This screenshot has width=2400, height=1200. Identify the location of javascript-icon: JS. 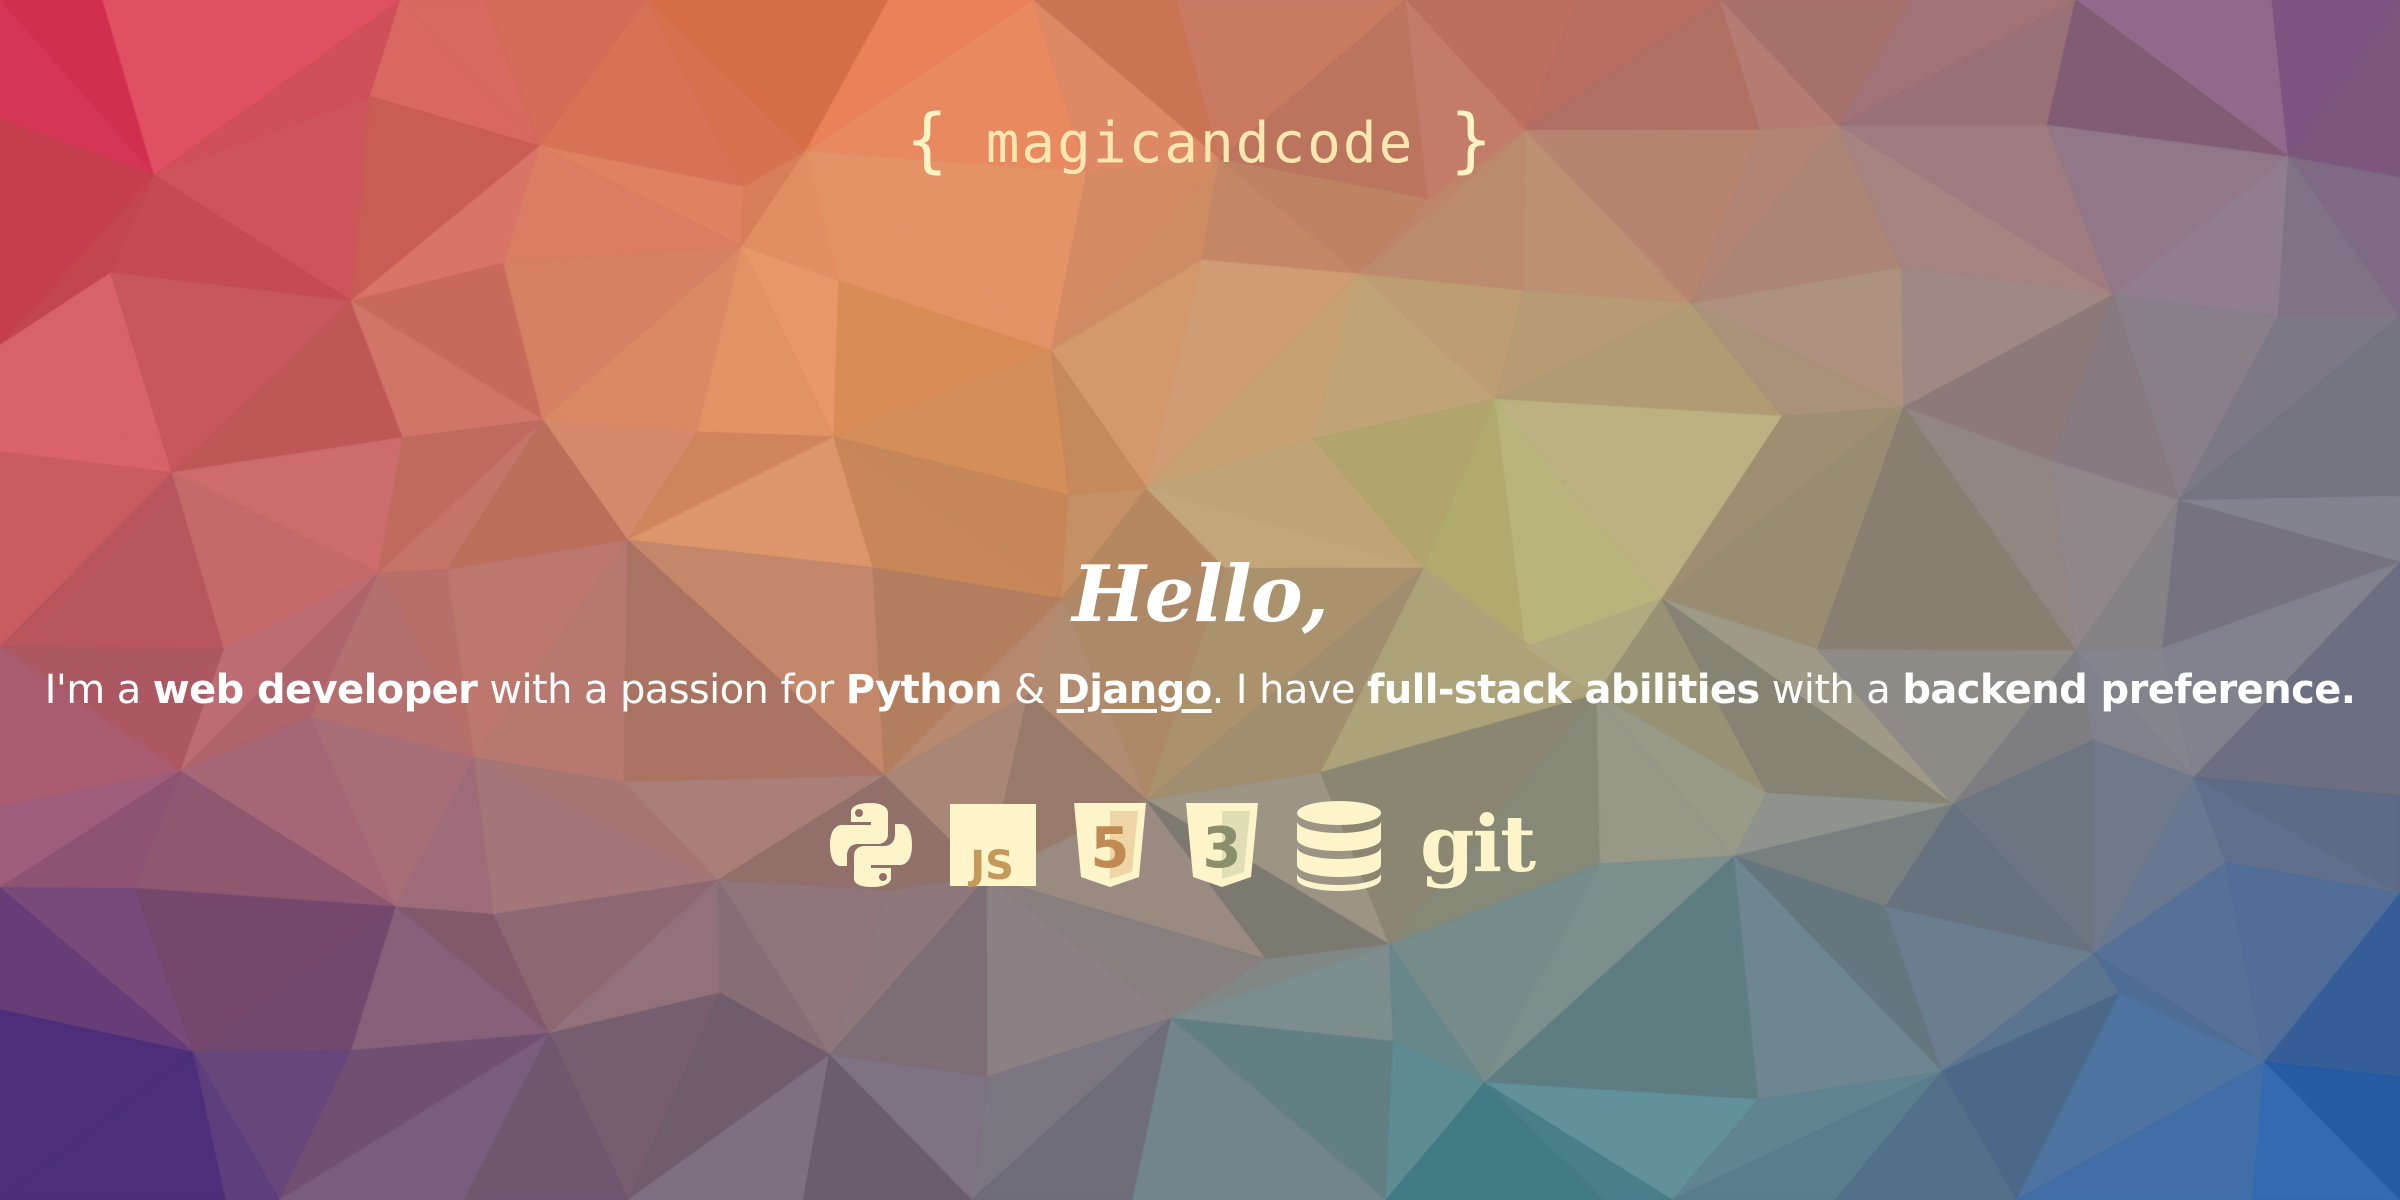
(993, 845).